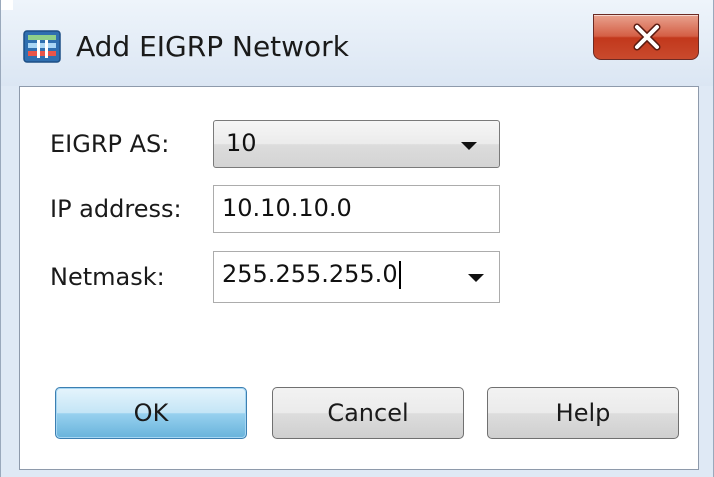  I want to click on netmask-label: Netmask:, so click(107, 277).